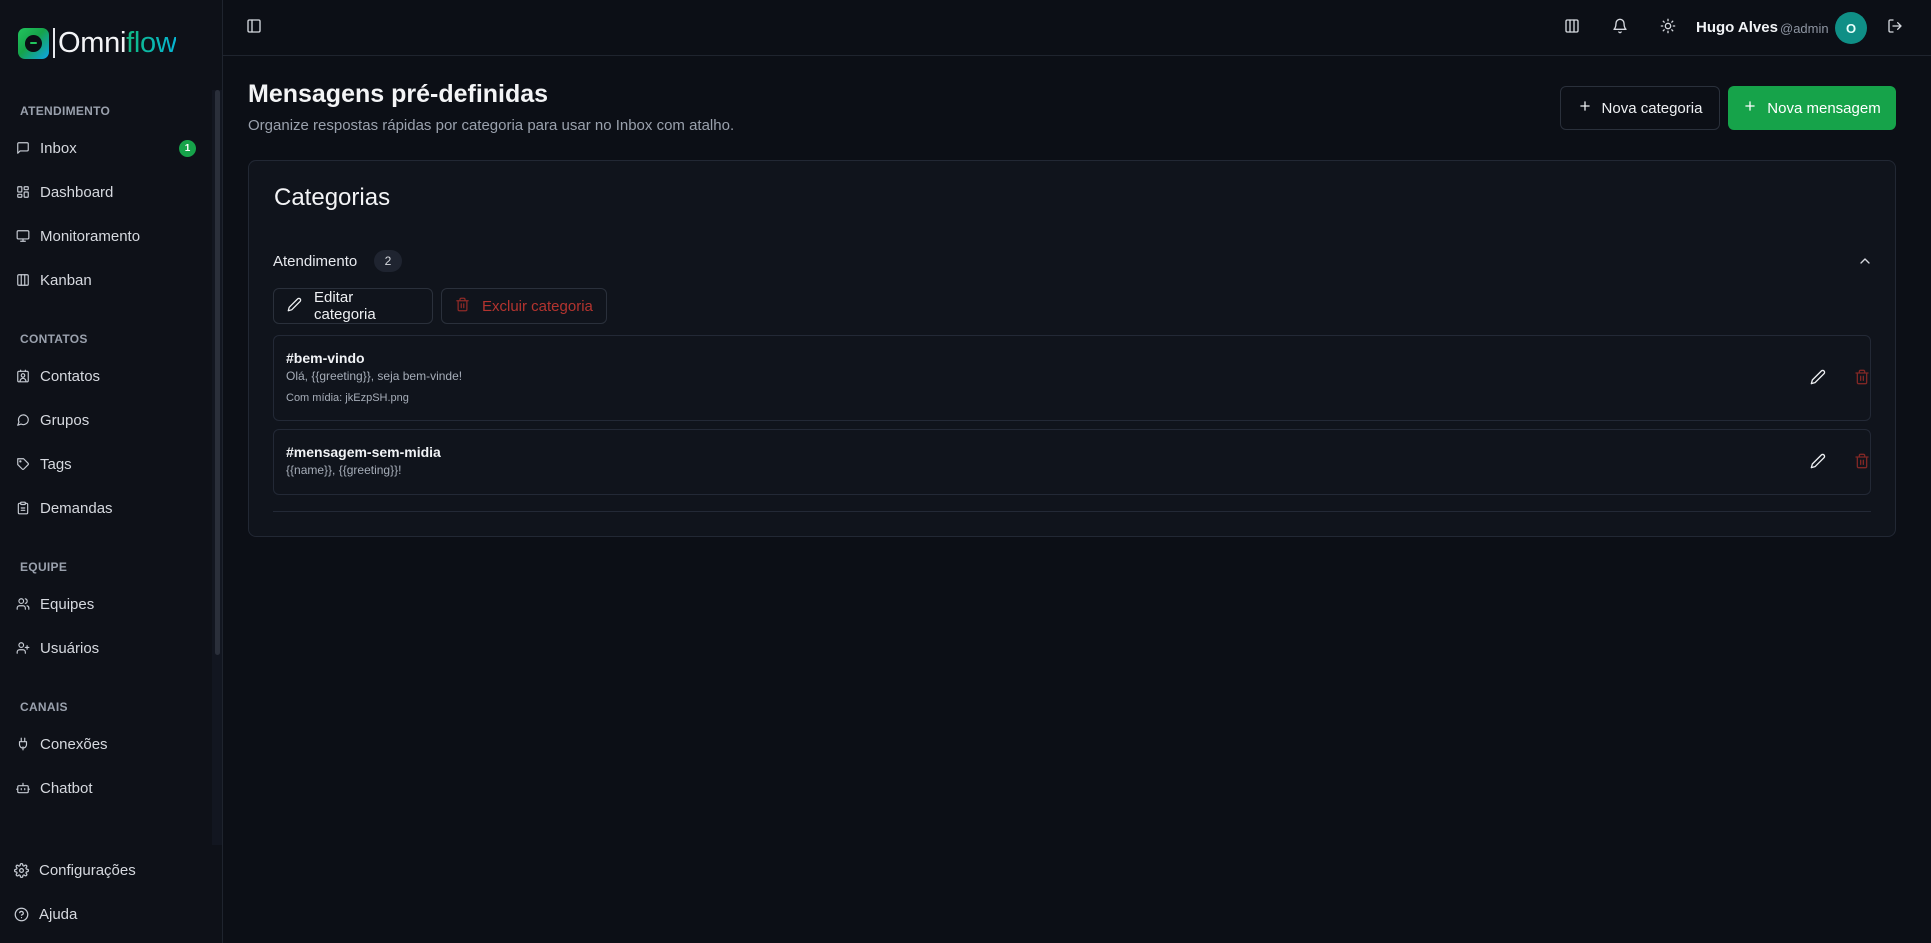 The image size is (1931, 943). Describe the element at coordinates (21, 870) in the screenshot. I see `gear-icon` at that location.